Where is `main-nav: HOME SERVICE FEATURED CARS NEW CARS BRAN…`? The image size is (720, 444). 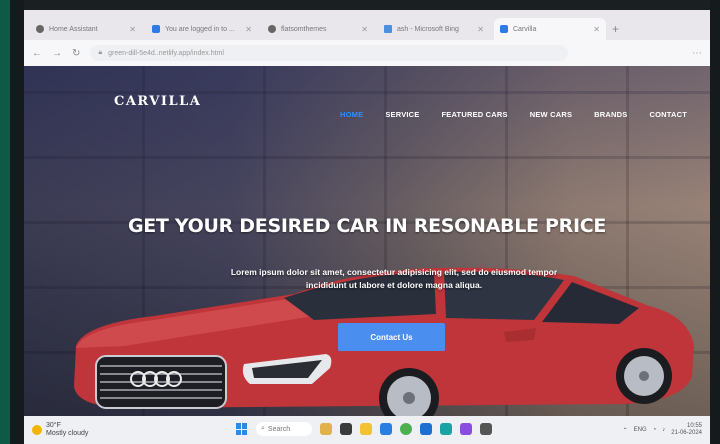 main-nav: HOME SERVICE FEATURED CARS NEW CARS BRAN… is located at coordinates (513, 114).